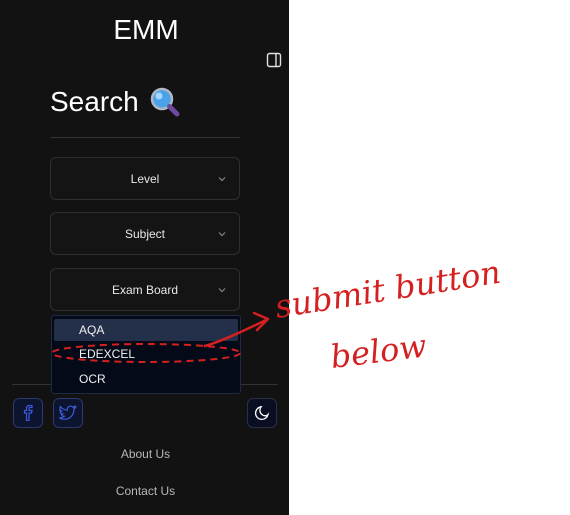 The width and height of the screenshot is (570, 515). What do you see at coordinates (165, 102) in the screenshot?
I see `magnifying-glass-icon` at bounding box center [165, 102].